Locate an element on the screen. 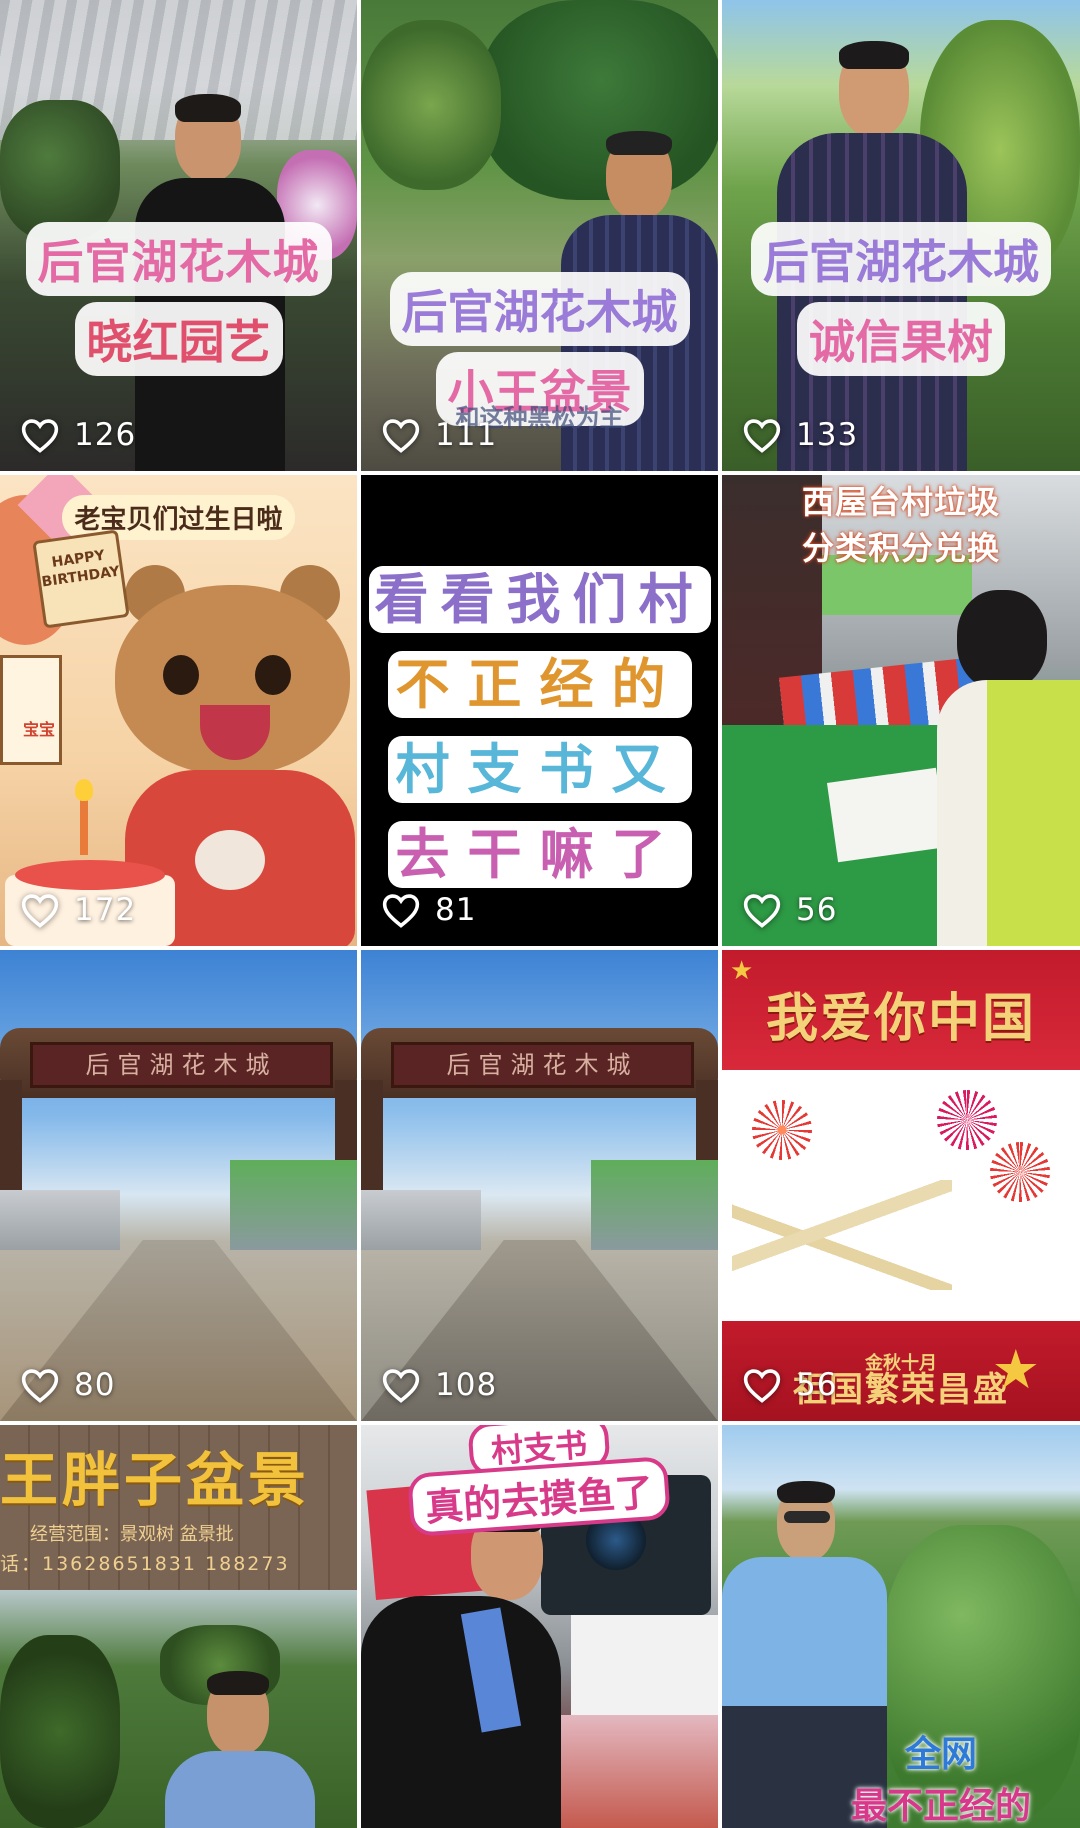  caption-line-2: 诚信果树 is located at coordinates (901, 342).